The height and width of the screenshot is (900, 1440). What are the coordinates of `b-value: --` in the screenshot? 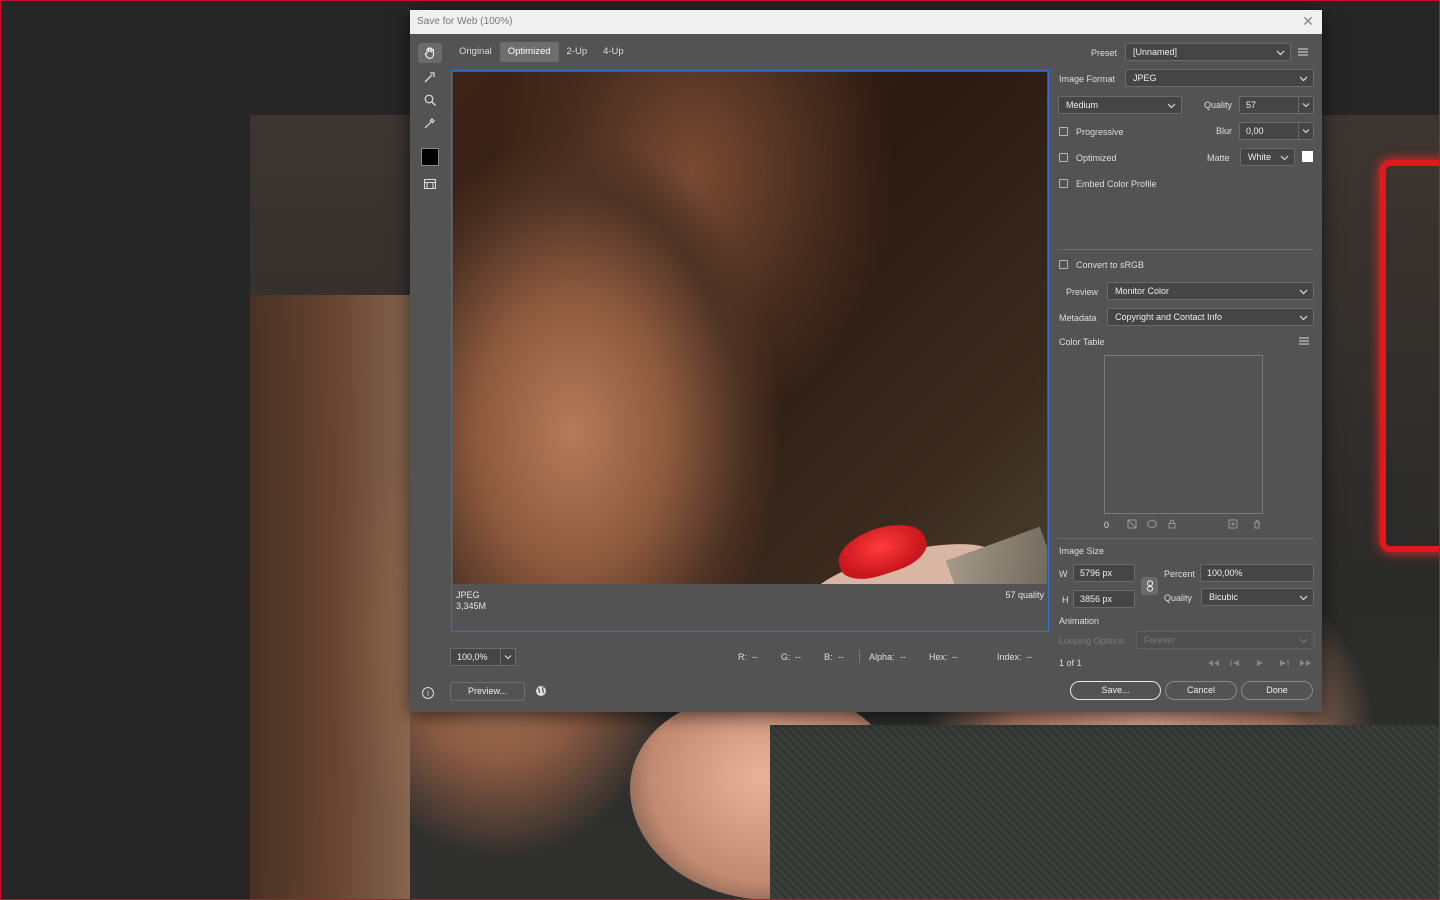 It's located at (841, 657).